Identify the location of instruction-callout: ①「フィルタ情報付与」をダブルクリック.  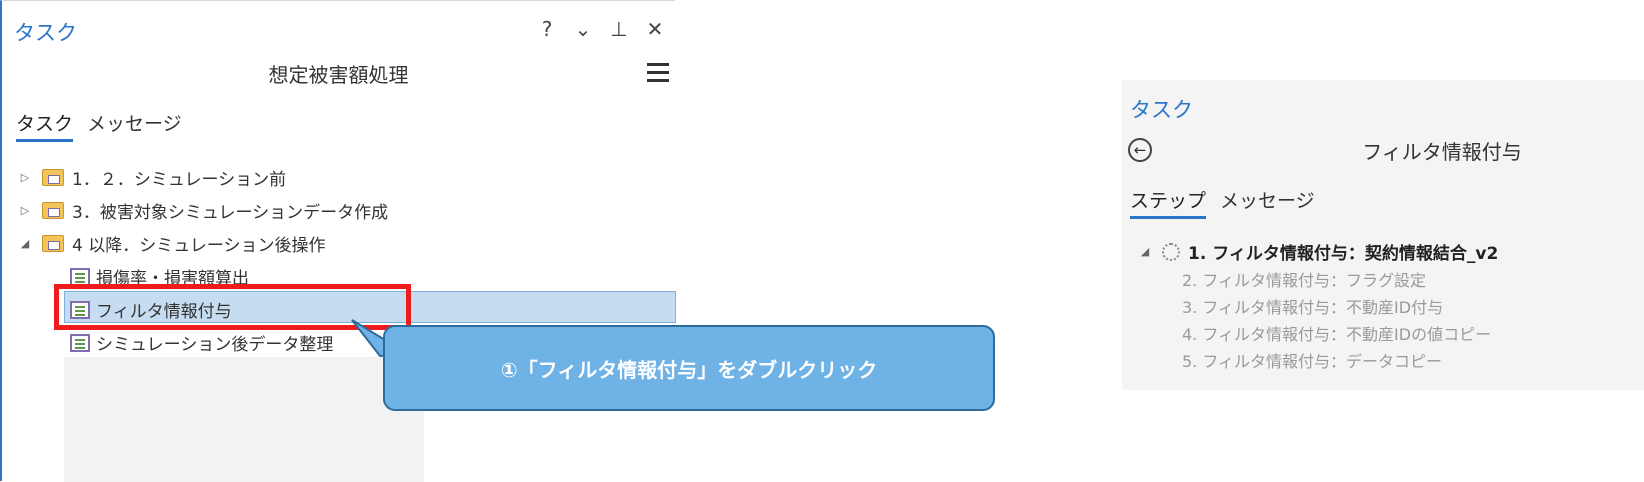
(689, 368).